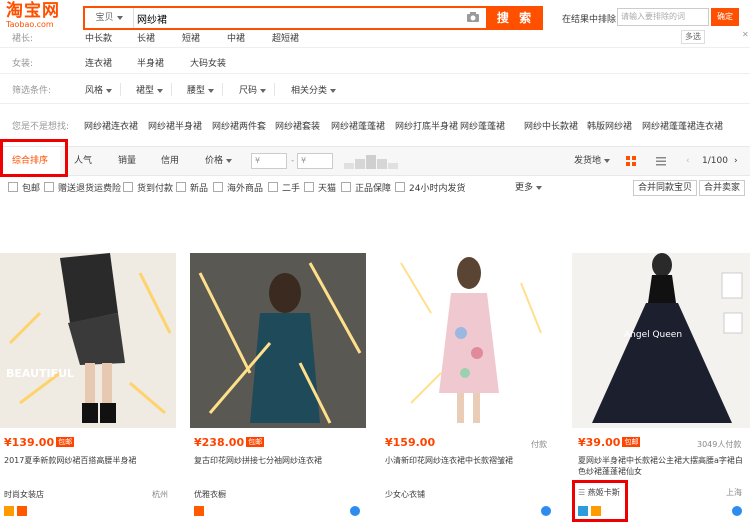 Image resolution: width=750 pixels, height=522 pixels. What do you see at coordinates (736, 161) in the screenshot?
I see `chevron-right-icon: ›` at bounding box center [736, 161].